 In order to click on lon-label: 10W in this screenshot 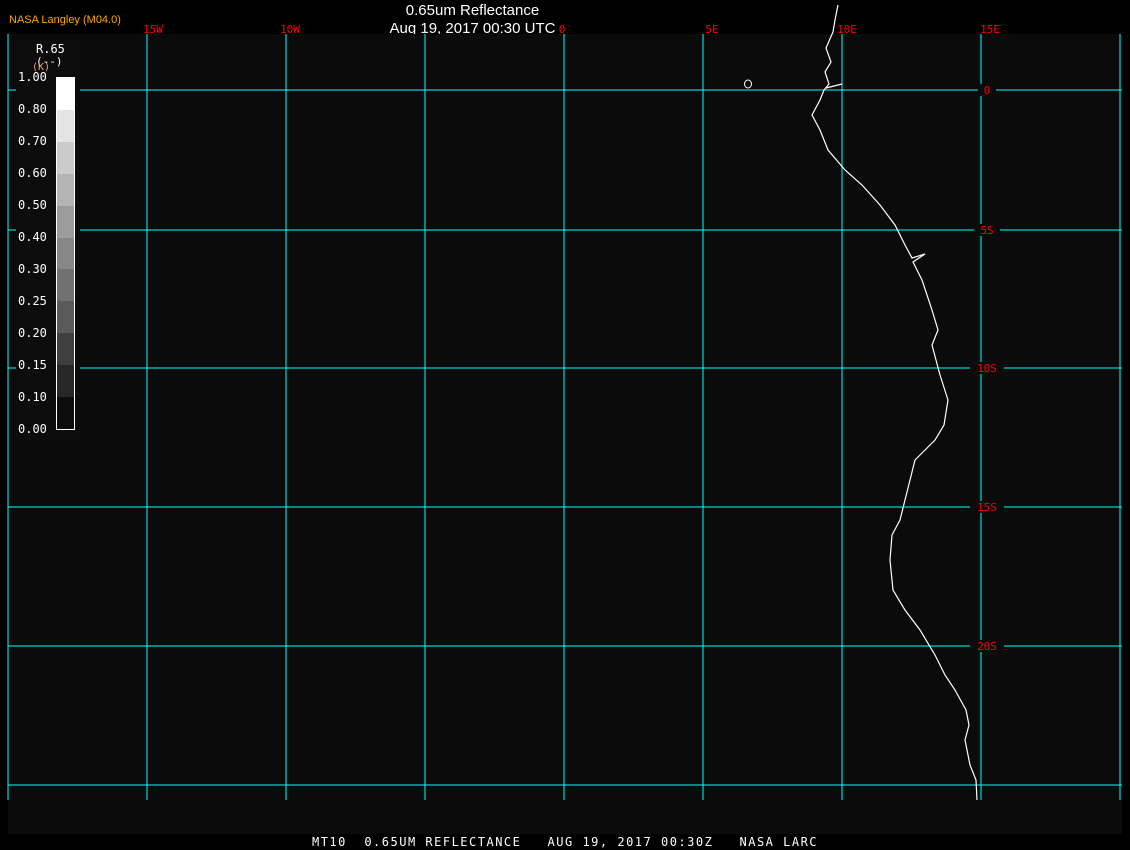, I will do `click(290, 29)`.